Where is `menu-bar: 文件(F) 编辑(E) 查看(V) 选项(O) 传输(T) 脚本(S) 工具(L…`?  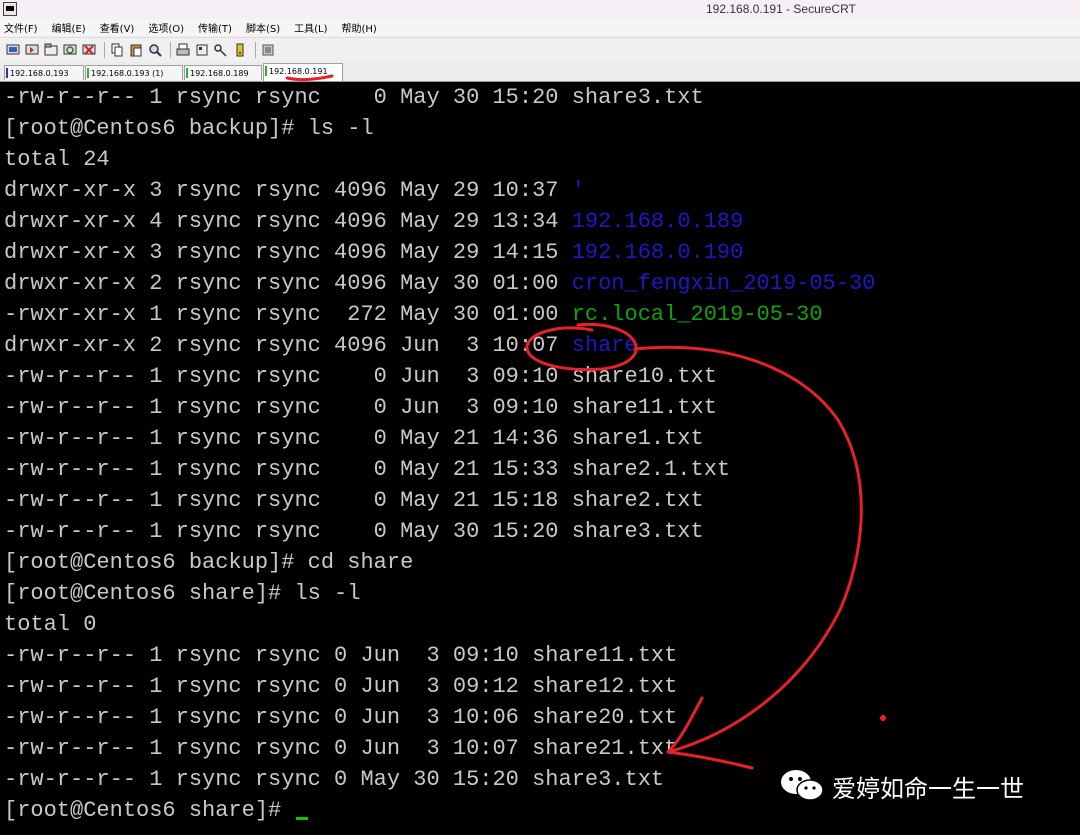 menu-bar: 文件(F) 编辑(E) 查看(V) 选项(O) 传输(T) 脚本(S) 工具(L… is located at coordinates (540, 27).